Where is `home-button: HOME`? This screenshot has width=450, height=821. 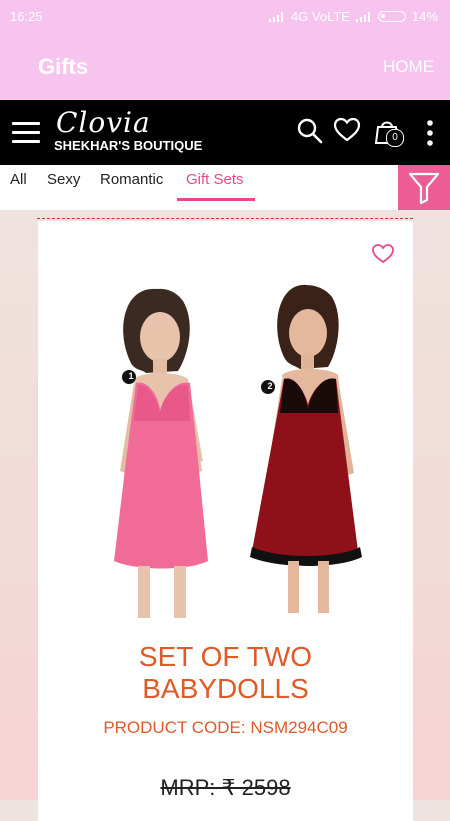
home-button: HOME is located at coordinates (408, 67).